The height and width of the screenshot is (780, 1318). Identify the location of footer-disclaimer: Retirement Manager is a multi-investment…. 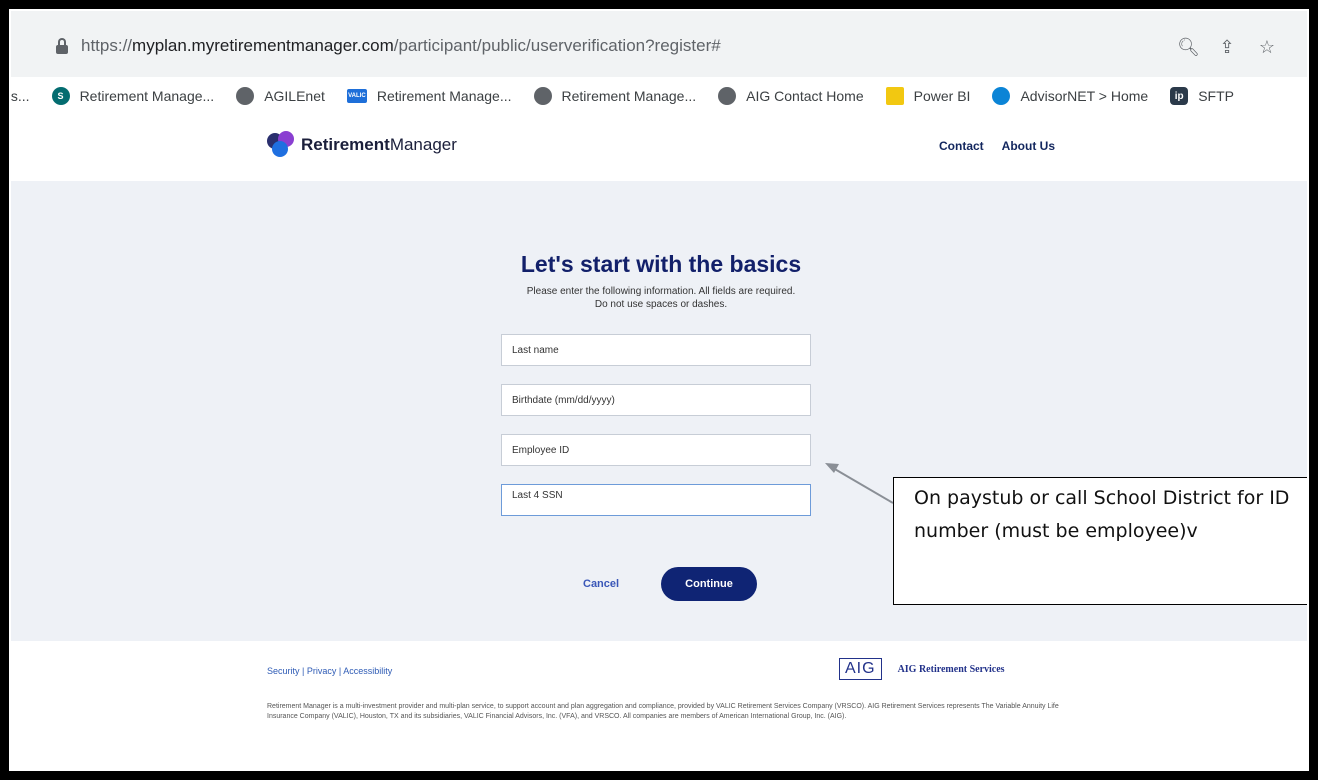
(663, 711).